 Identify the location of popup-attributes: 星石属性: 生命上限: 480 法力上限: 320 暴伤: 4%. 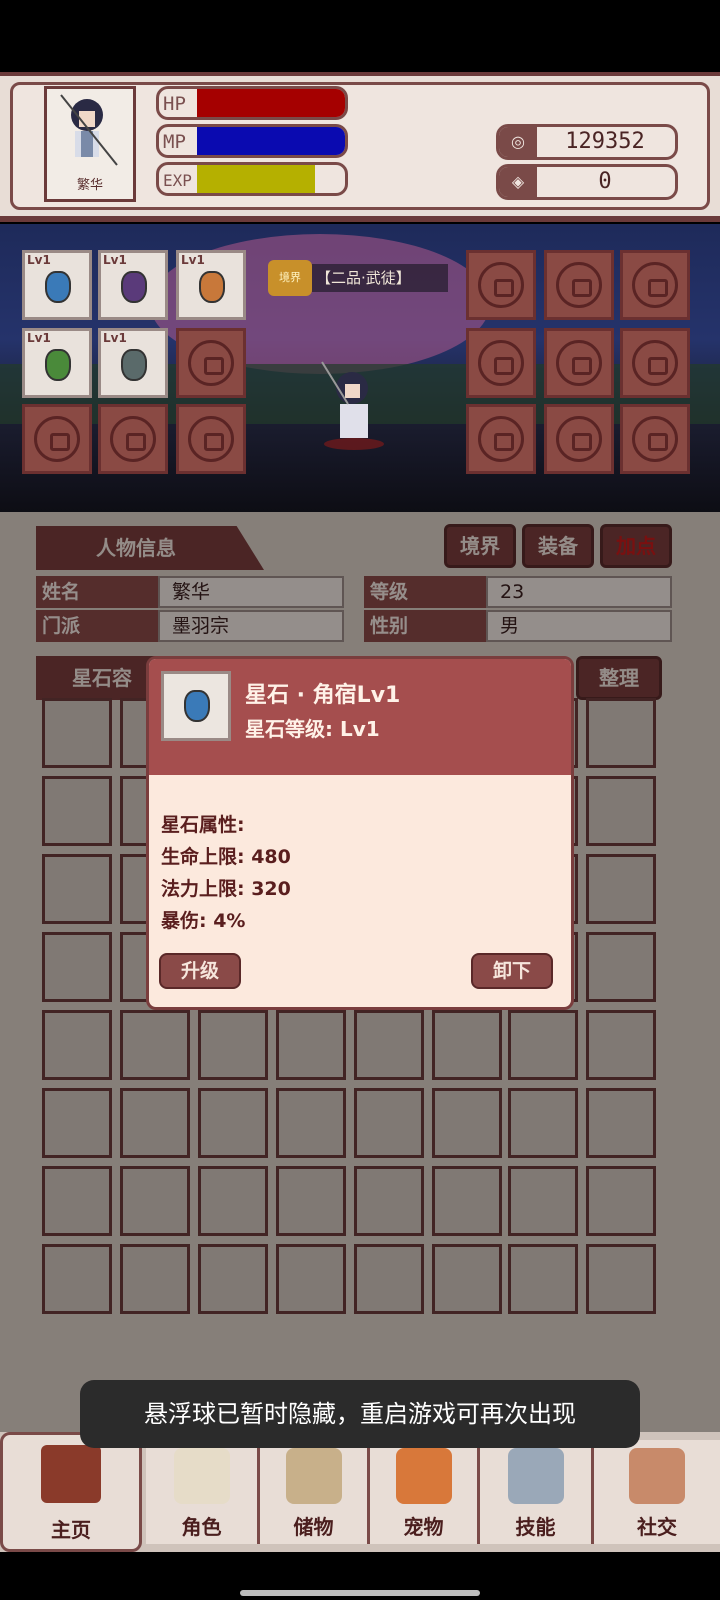
(226, 873).